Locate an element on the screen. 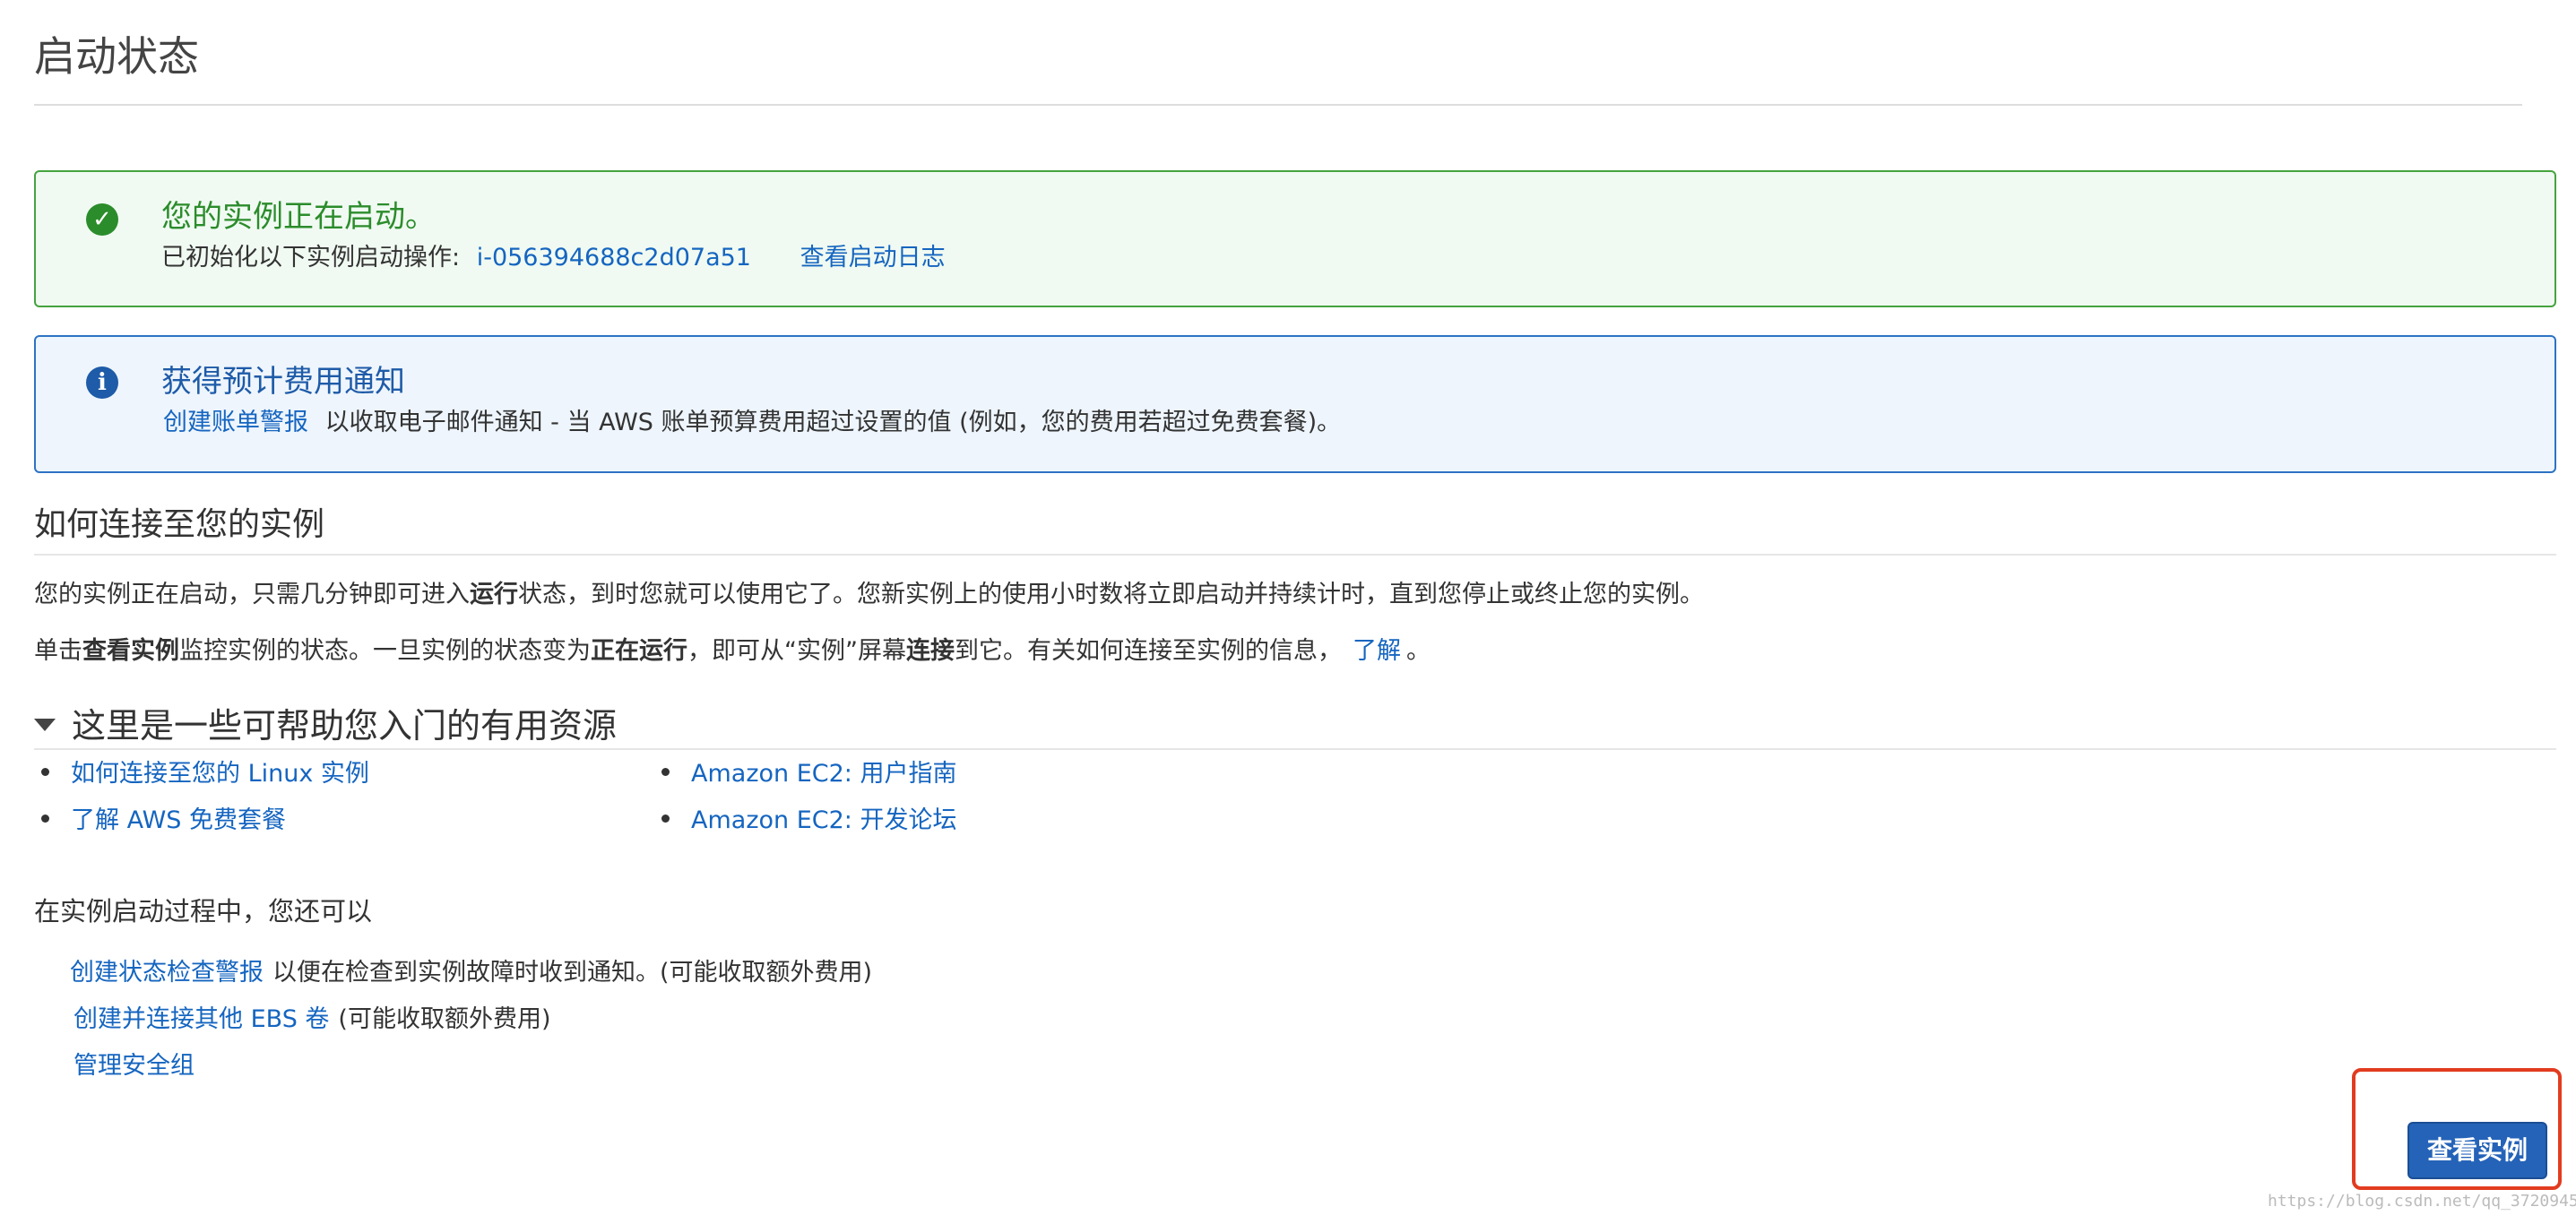 The image size is (2576, 1224). connect-section-heading: 如何连接至您的实例 is located at coordinates (179, 524).